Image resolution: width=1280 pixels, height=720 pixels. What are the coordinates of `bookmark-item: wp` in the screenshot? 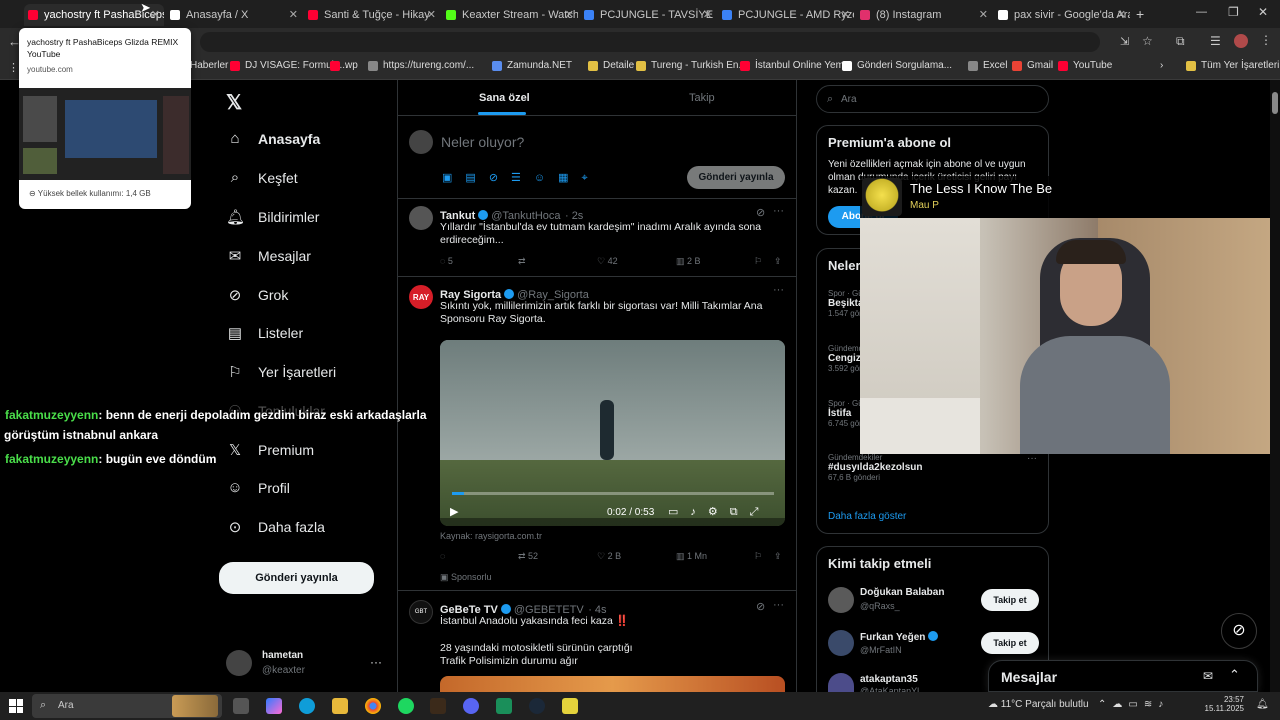 It's located at (344, 65).